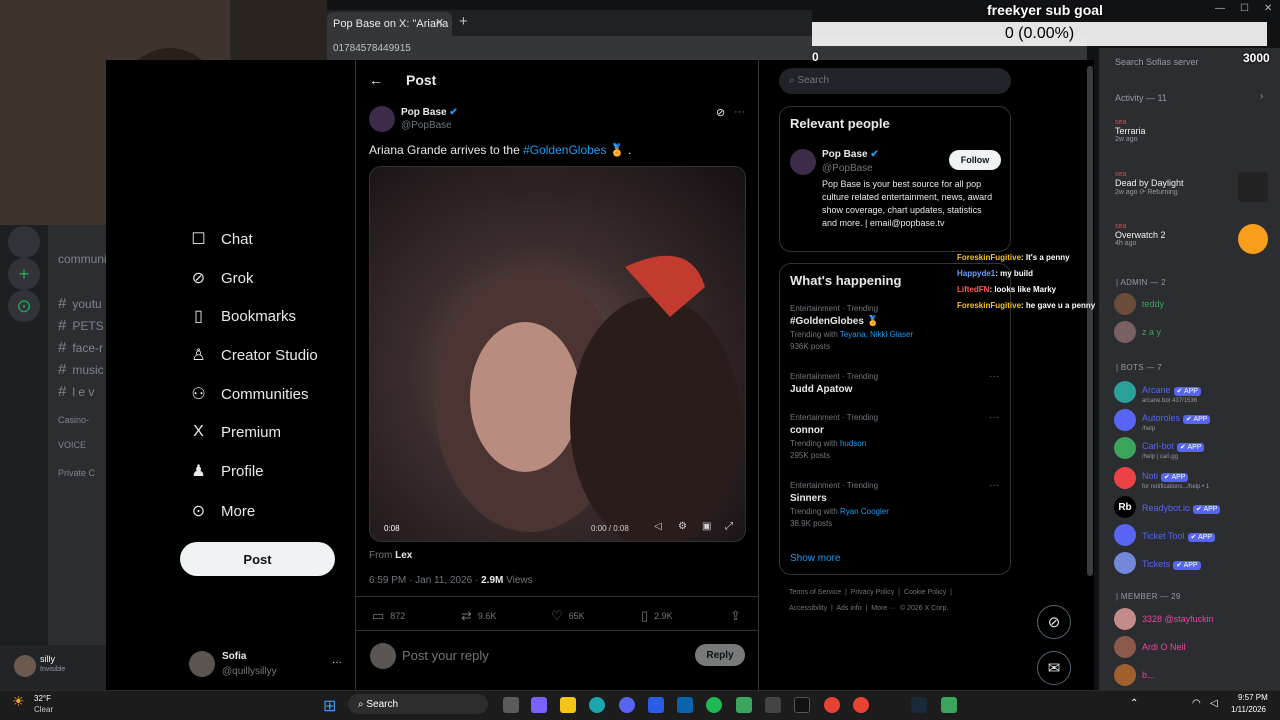 The height and width of the screenshot is (720, 1280). What do you see at coordinates (253, 355) in the screenshot?
I see `nav-creator-studio: ♙ Creator Studio` at bounding box center [253, 355].